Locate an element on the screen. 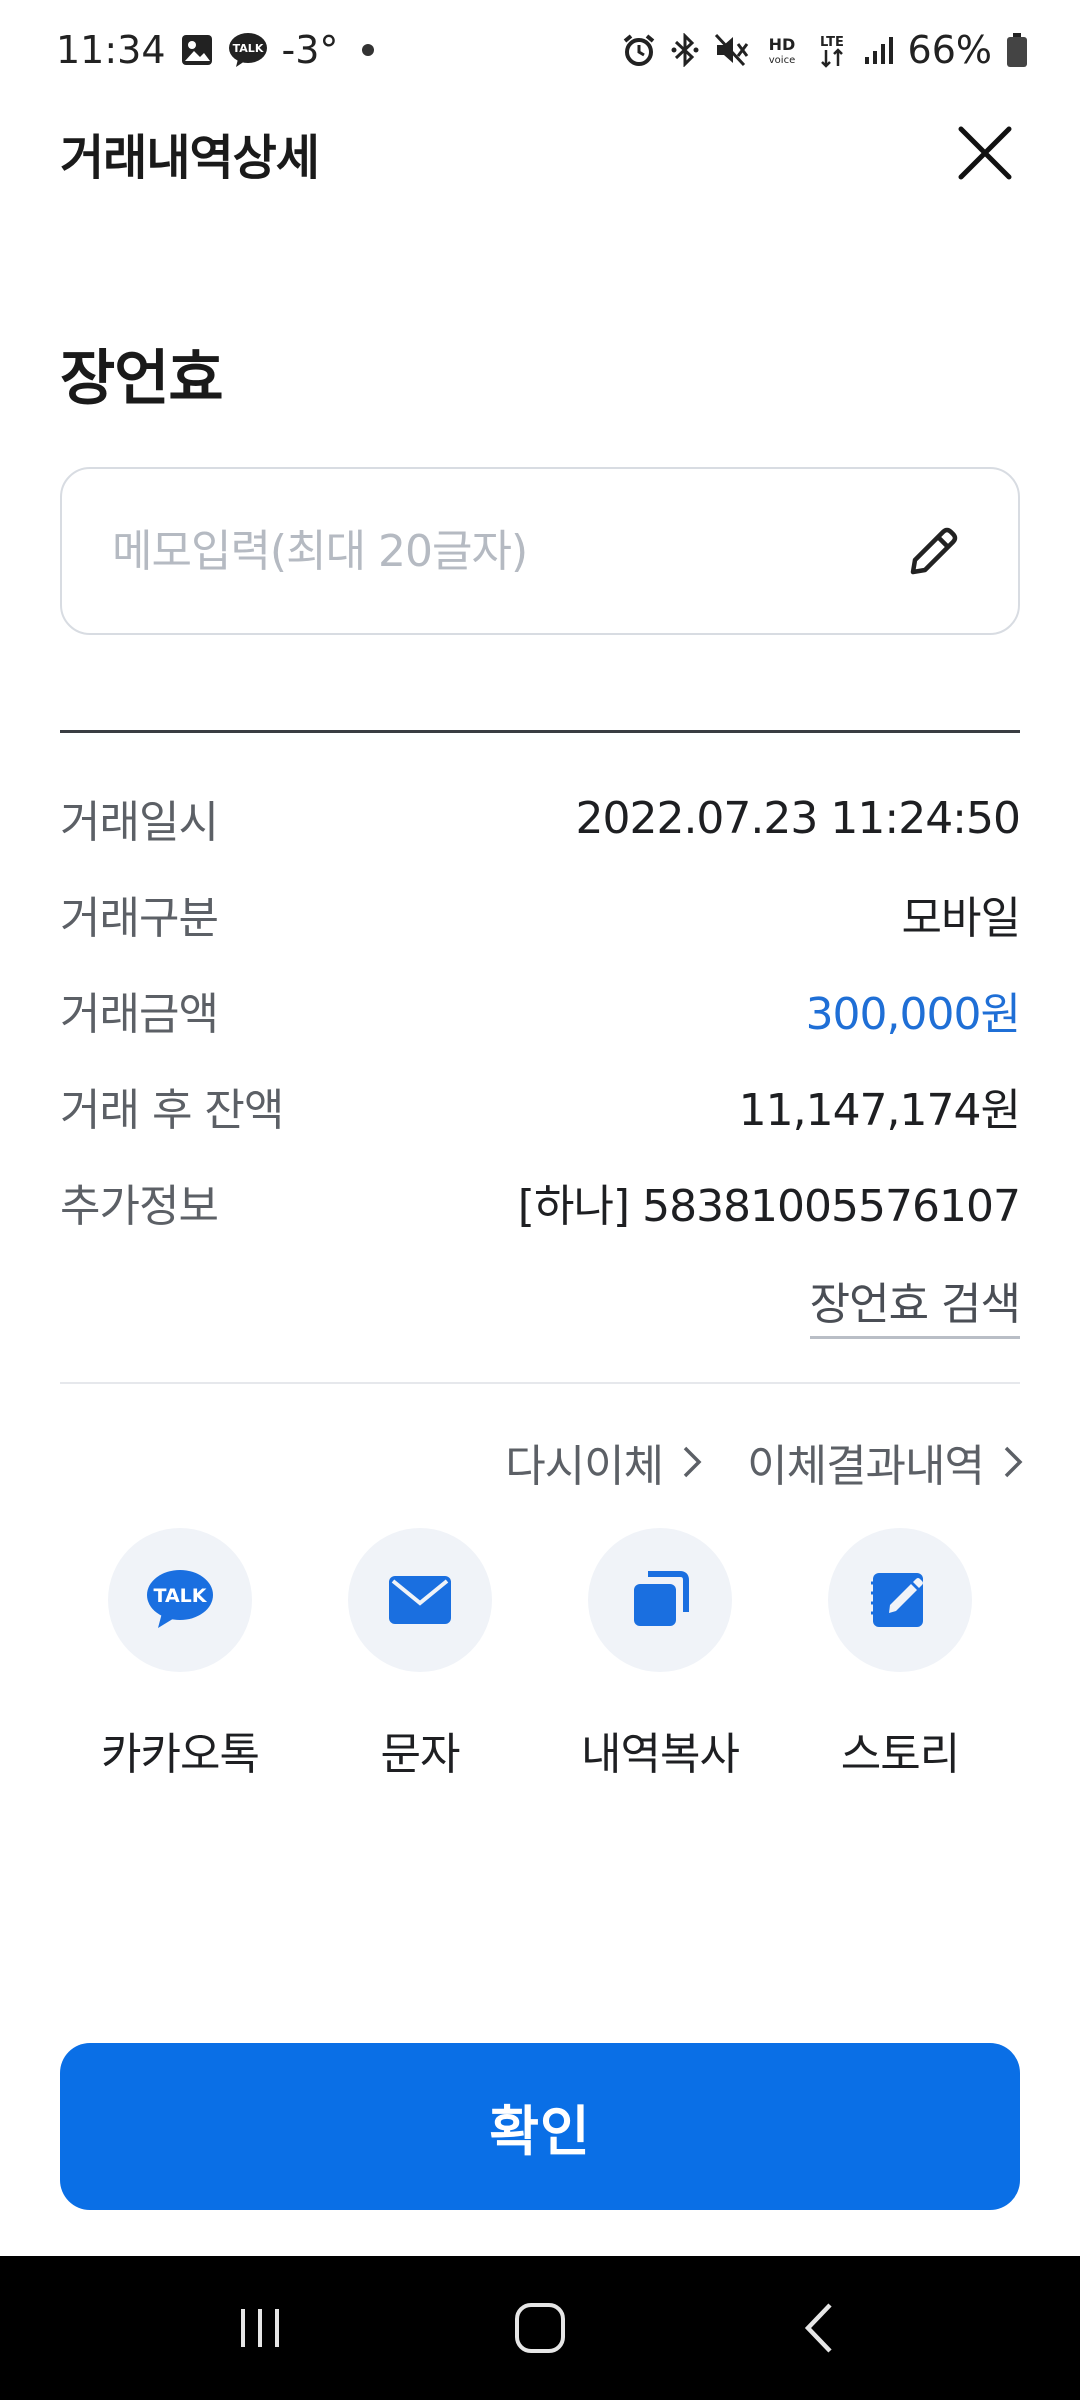 The height and width of the screenshot is (2400, 1080). share-story-button: 스토리 is located at coordinates (900, 1655).